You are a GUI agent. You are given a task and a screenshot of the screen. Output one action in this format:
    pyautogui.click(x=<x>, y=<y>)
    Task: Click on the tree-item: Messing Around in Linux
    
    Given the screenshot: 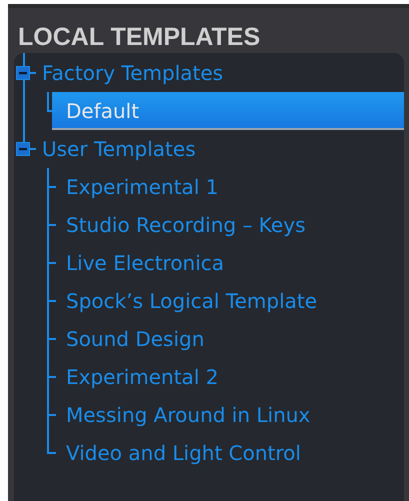 What is the action you would take?
    pyautogui.click(x=228, y=415)
    